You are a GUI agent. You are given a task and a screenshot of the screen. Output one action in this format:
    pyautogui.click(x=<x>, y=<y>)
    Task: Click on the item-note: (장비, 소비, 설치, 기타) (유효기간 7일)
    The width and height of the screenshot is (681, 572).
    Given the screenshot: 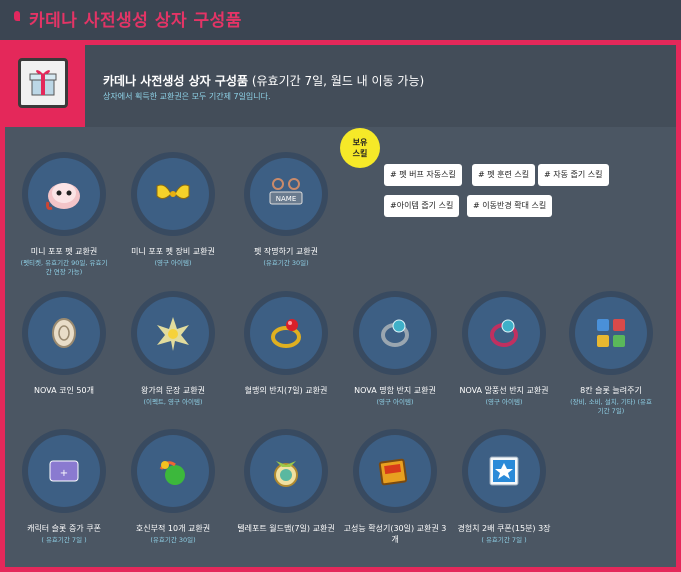 What is the action you would take?
    pyautogui.click(x=611, y=406)
    